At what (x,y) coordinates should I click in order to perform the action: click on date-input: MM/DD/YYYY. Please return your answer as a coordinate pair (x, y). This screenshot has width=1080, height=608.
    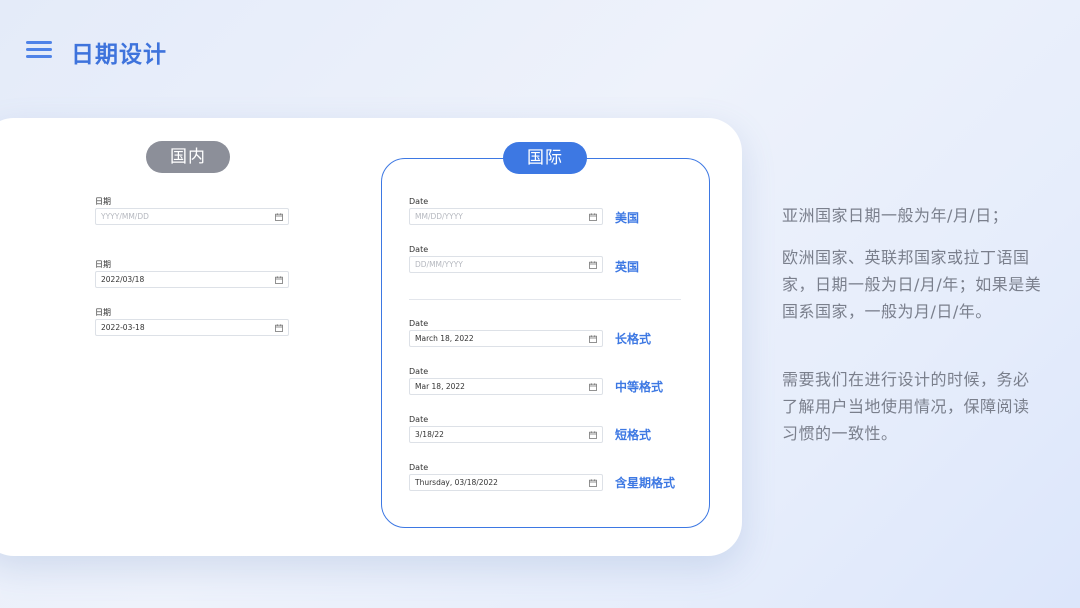
    Looking at the image, I should click on (506, 216).